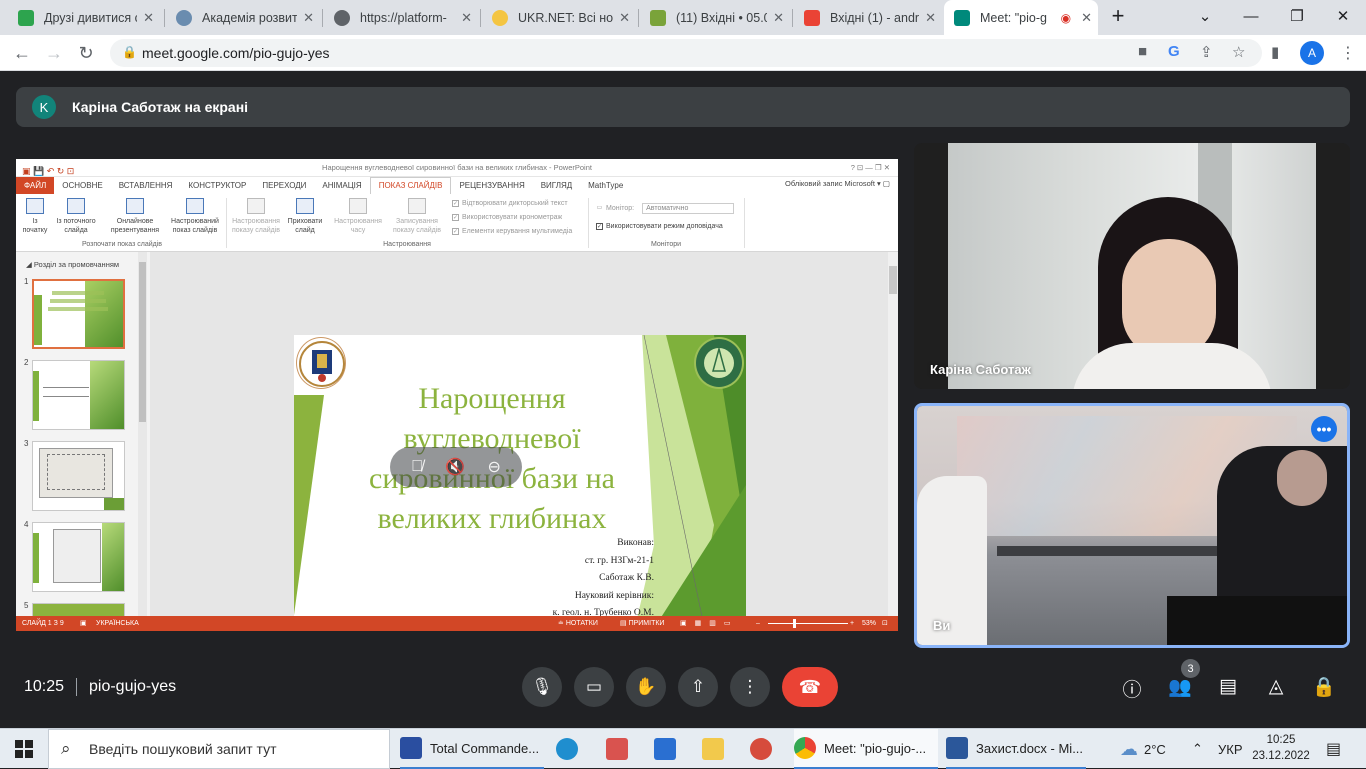 Image resolution: width=1366 pixels, height=769 pixels. Describe the element at coordinates (621, 749) in the screenshot. I see `taskbar-store` at that location.